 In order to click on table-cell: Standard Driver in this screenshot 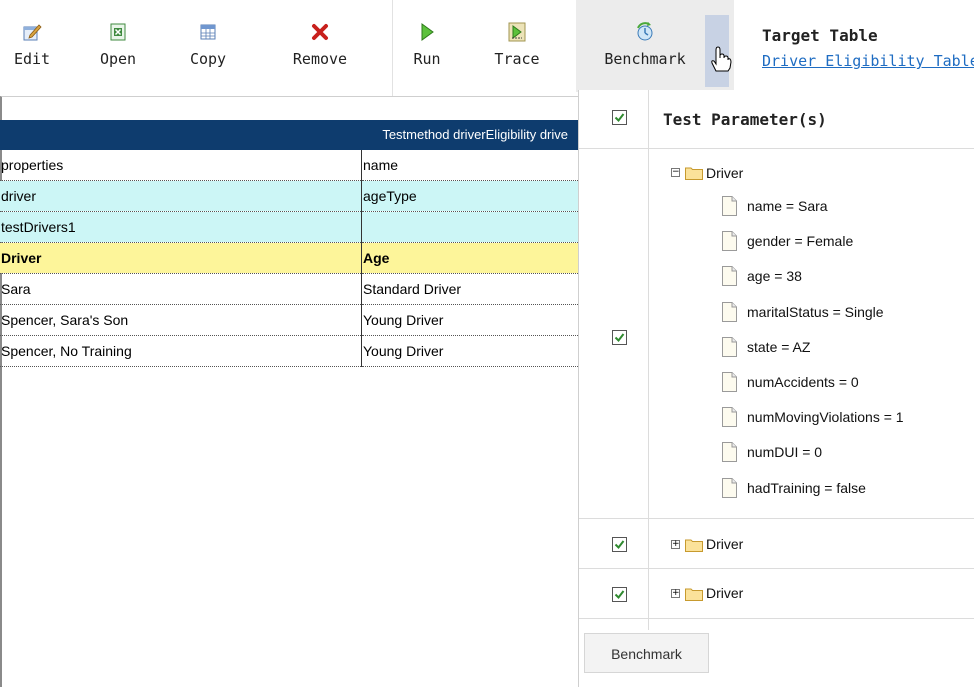, I will do `click(469, 289)`.